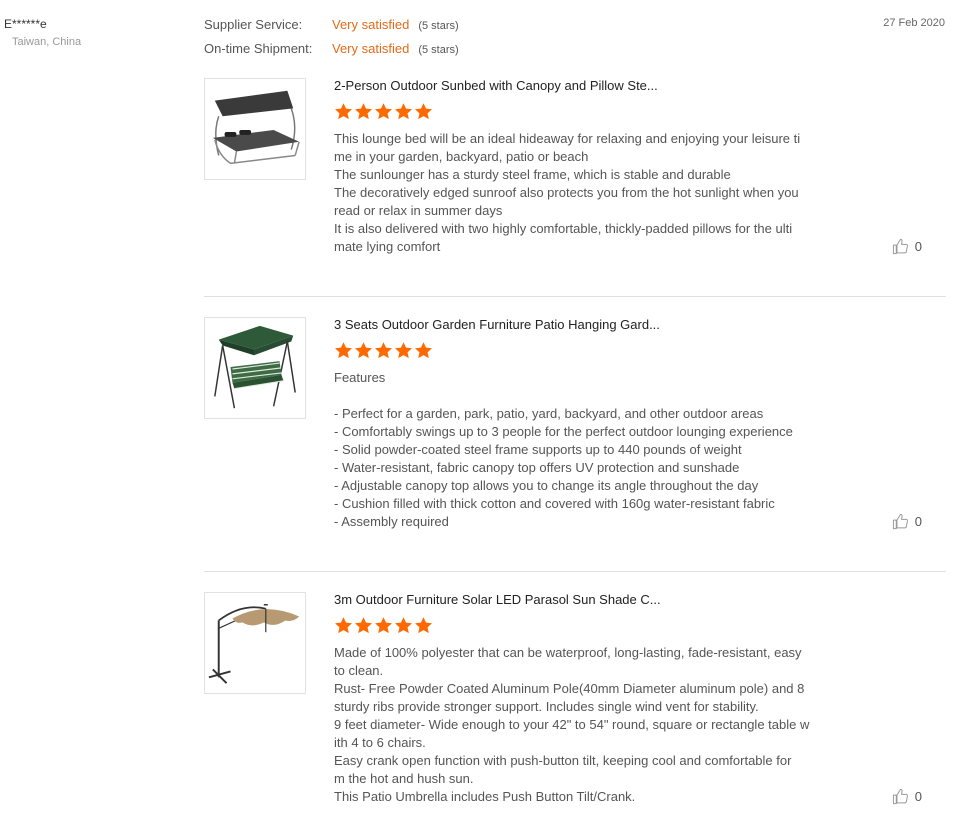 This screenshot has height=823, width=953. What do you see at coordinates (255, 129) in the screenshot?
I see `sunbed-product-image` at bounding box center [255, 129].